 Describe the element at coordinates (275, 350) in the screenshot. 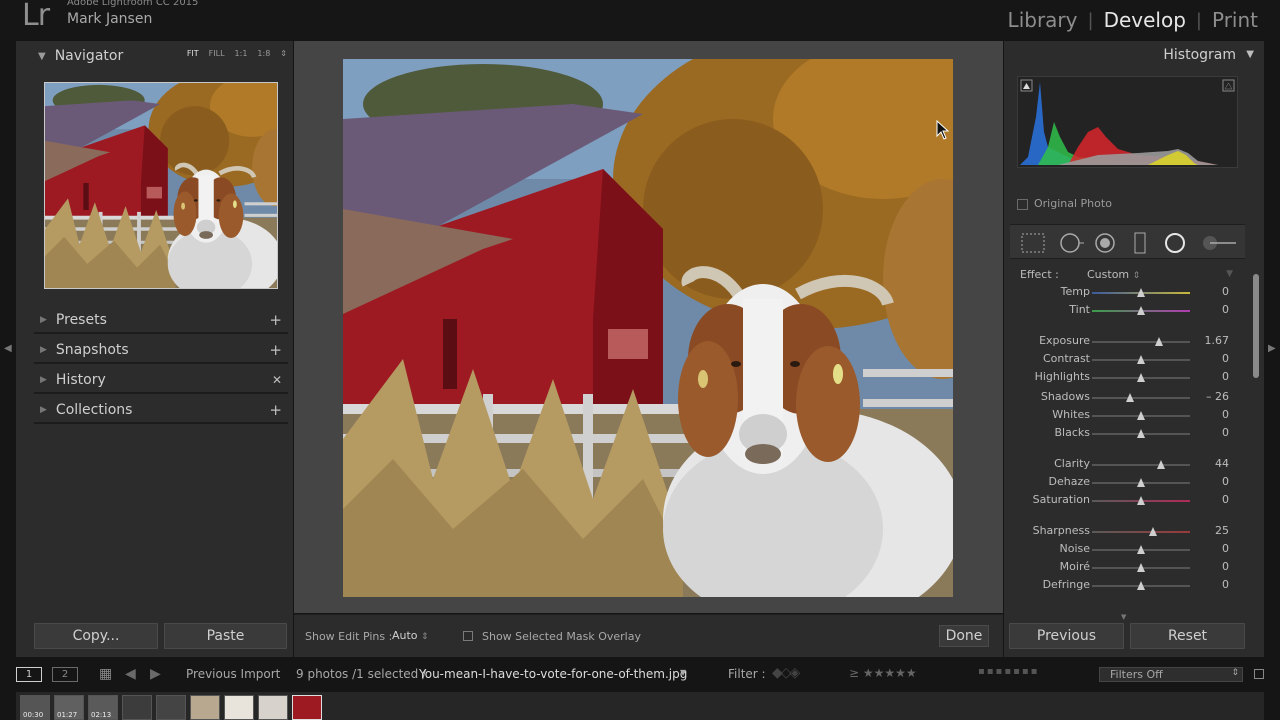

I see `add-snapshot-icon: +` at that location.